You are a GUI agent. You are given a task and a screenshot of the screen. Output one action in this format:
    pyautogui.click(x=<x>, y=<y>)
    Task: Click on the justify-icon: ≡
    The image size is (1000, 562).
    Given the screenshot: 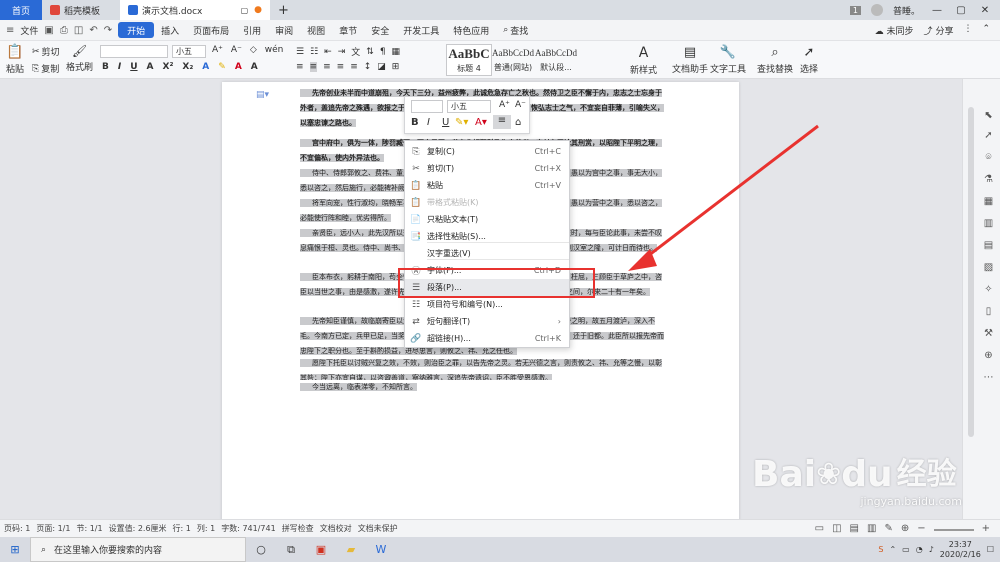 What is the action you would take?
    pyautogui.click(x=341, y=67)
    